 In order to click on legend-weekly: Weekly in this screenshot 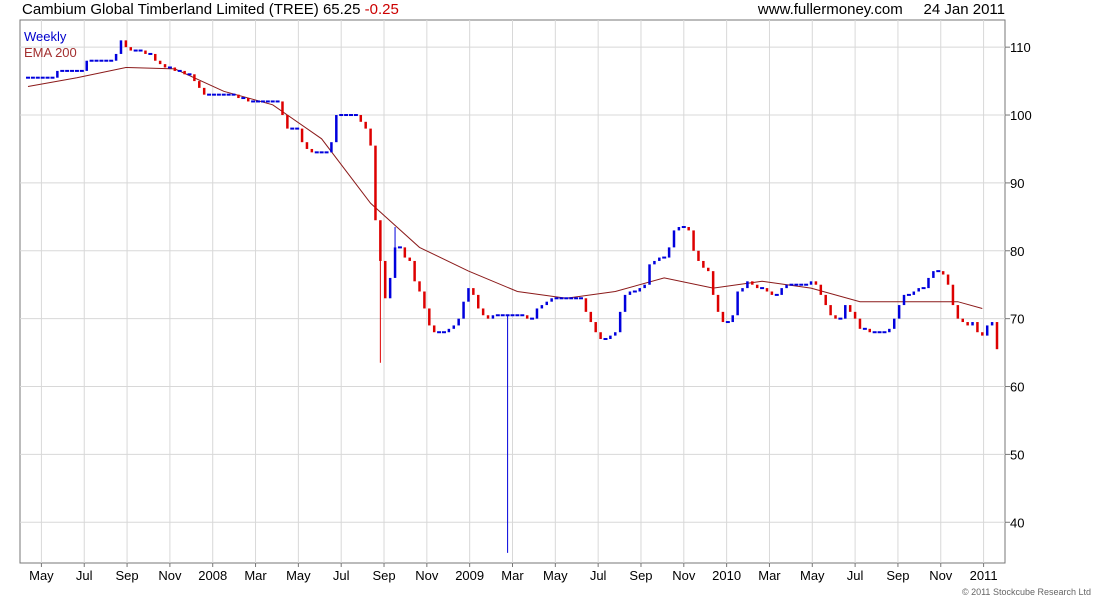, I will do `click(45, 36)`.